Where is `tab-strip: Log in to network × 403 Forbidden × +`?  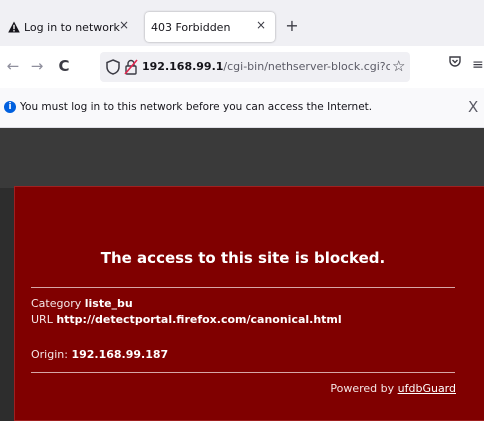 tab-strip: Log in to network × 403 Forbidden × + is located at coordinates (242, 23).